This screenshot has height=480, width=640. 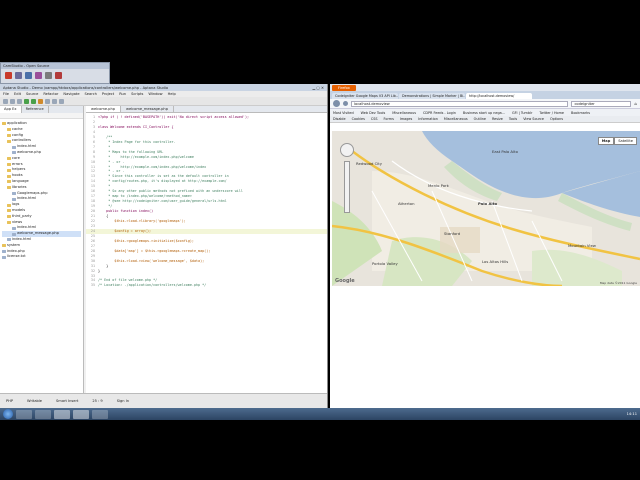 I want to click on firefox-menu-button: Firefox, so click(x=344, y=87).